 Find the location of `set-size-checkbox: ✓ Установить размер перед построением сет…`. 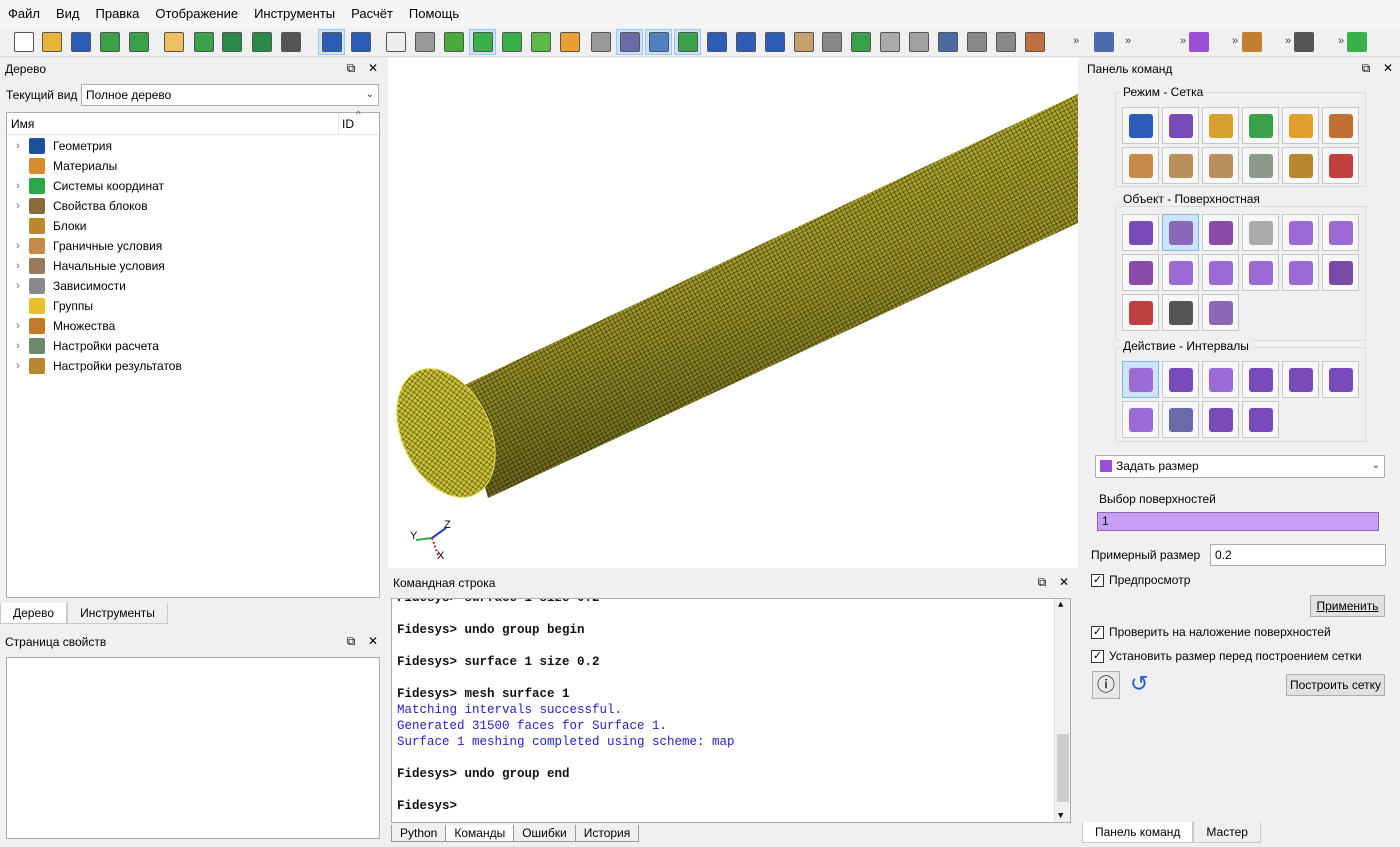

set-size-checkbox: ✓ Установить размер перед построением сет… is located at coordinates (1226, 656).